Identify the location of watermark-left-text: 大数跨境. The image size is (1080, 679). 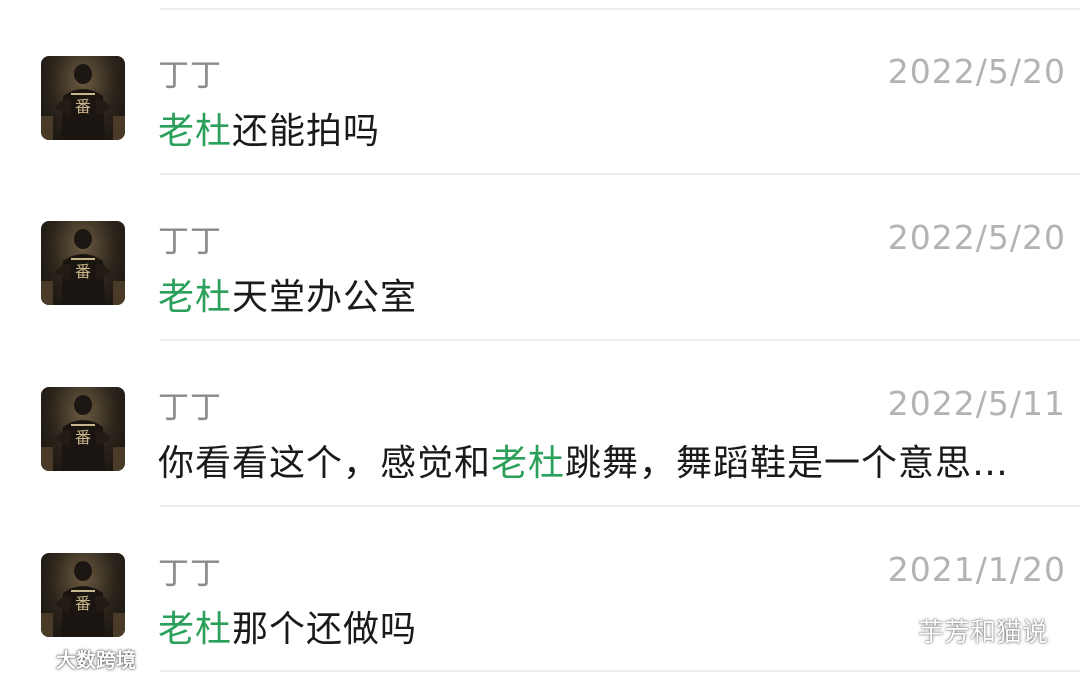
(96, 660).